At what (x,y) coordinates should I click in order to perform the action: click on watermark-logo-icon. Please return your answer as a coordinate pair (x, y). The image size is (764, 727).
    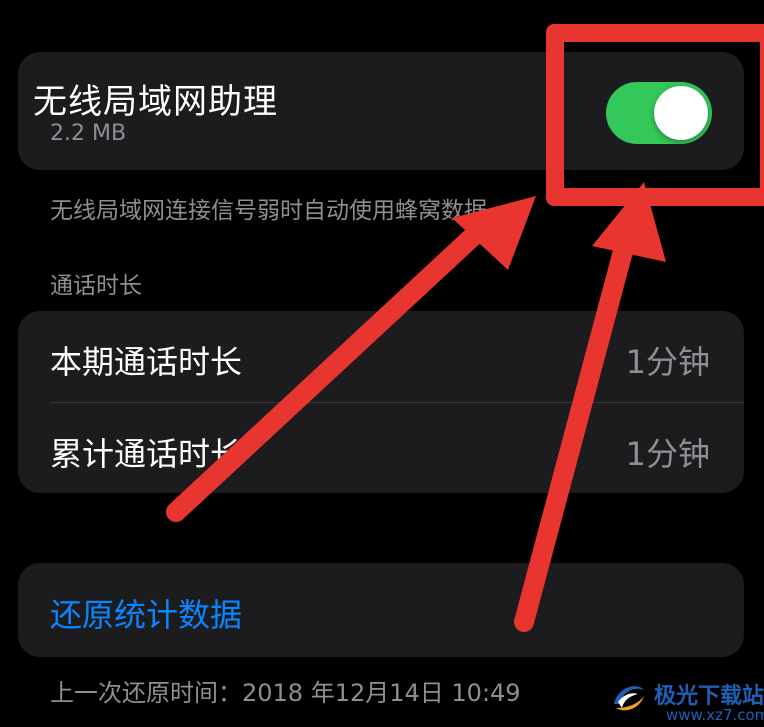
    Looking at the image, I should click on (629, 698).